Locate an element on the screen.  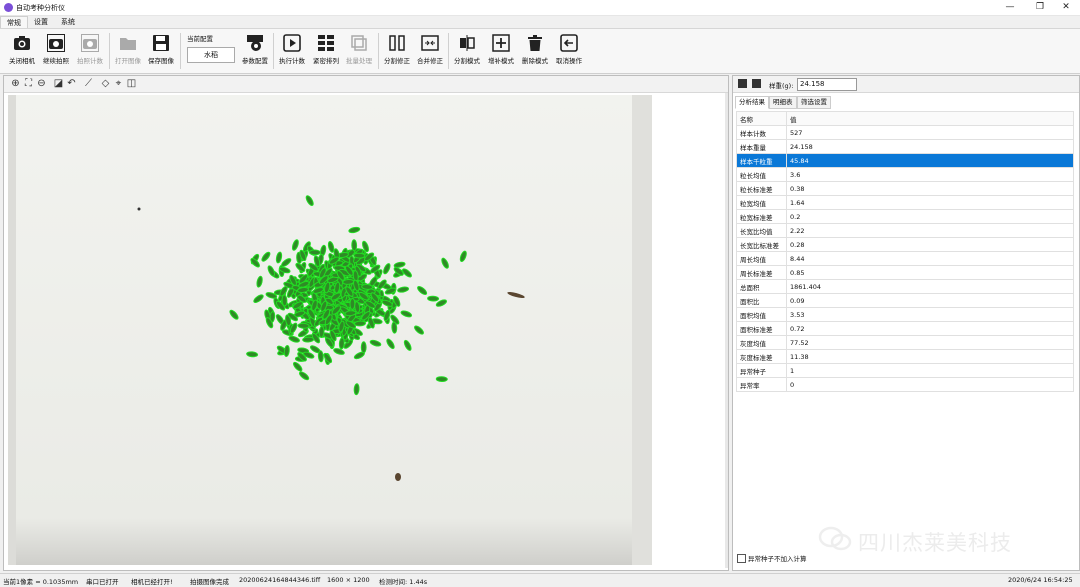
menu-tabs: 常规 设置 系统 is located at coordinates (540, 22).